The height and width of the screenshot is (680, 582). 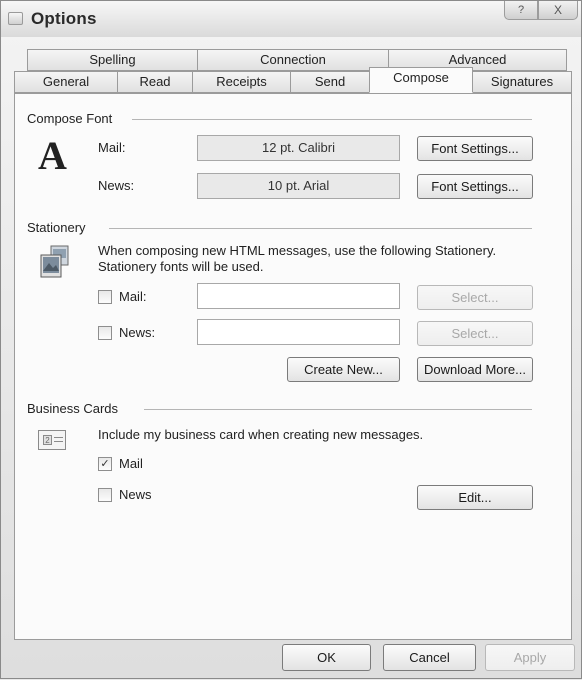 What do you see at coordinates (181, 266) in the screenshot?
I see `stationery-description-line2: Stationery fonts will be used.` at bounding box center [181, 266].